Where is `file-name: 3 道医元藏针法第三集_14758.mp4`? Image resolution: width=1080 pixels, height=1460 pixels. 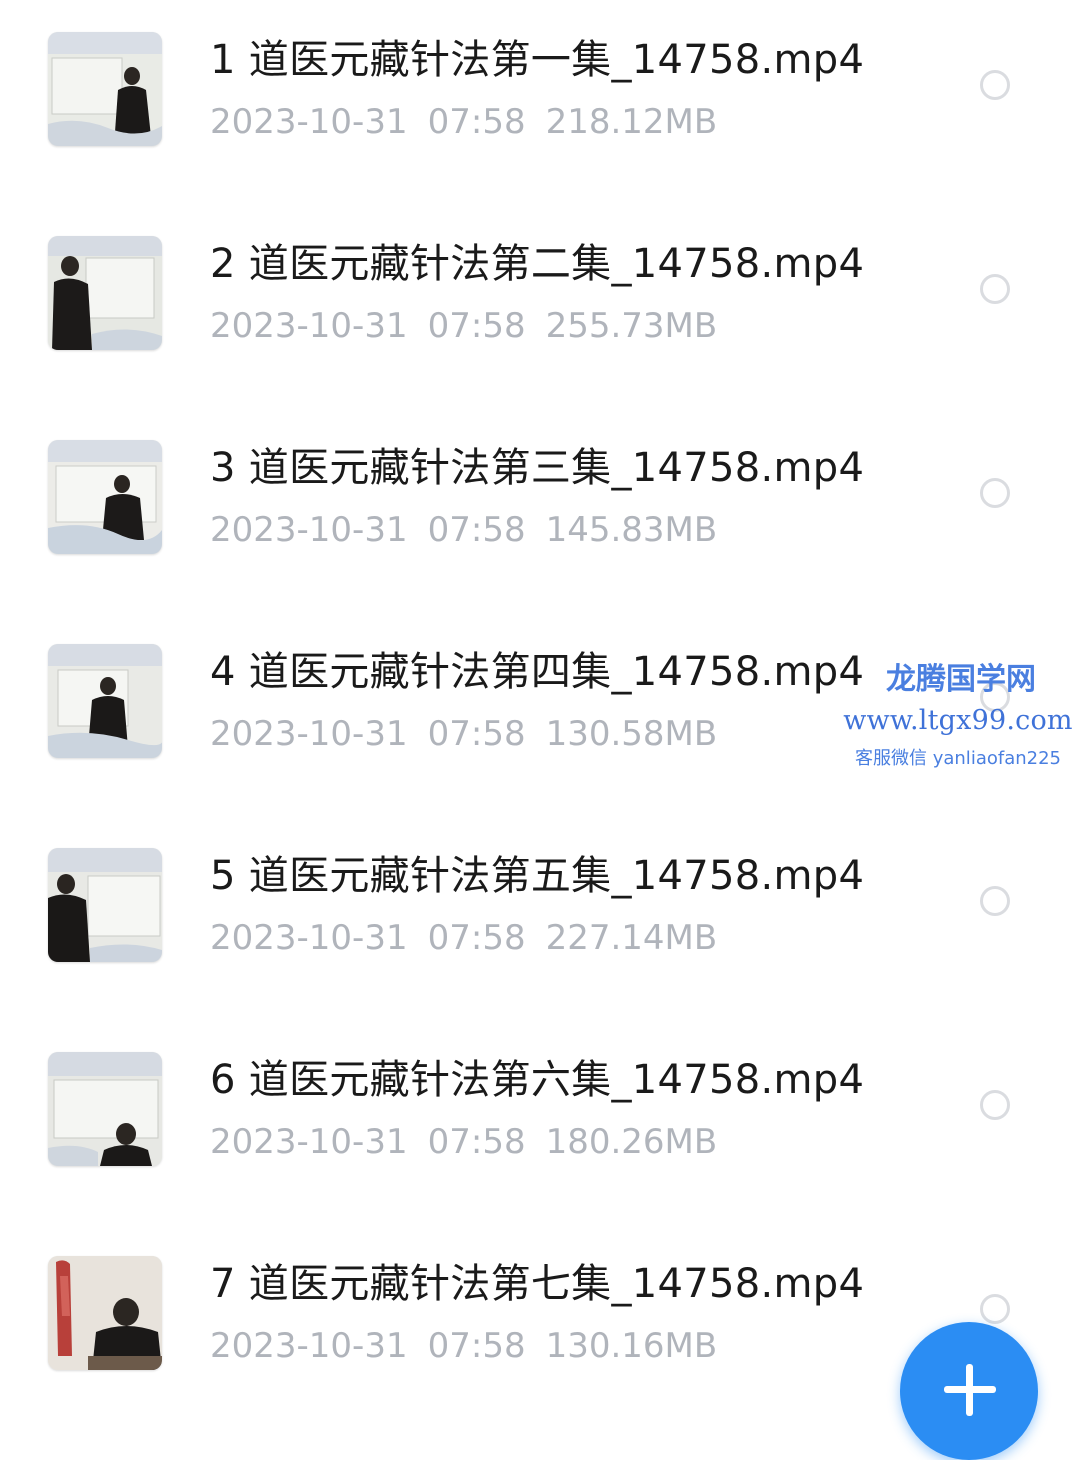 file-name: 3 道医元藏针法第三集_14758.mp4 is located at coordinates (537, 468).